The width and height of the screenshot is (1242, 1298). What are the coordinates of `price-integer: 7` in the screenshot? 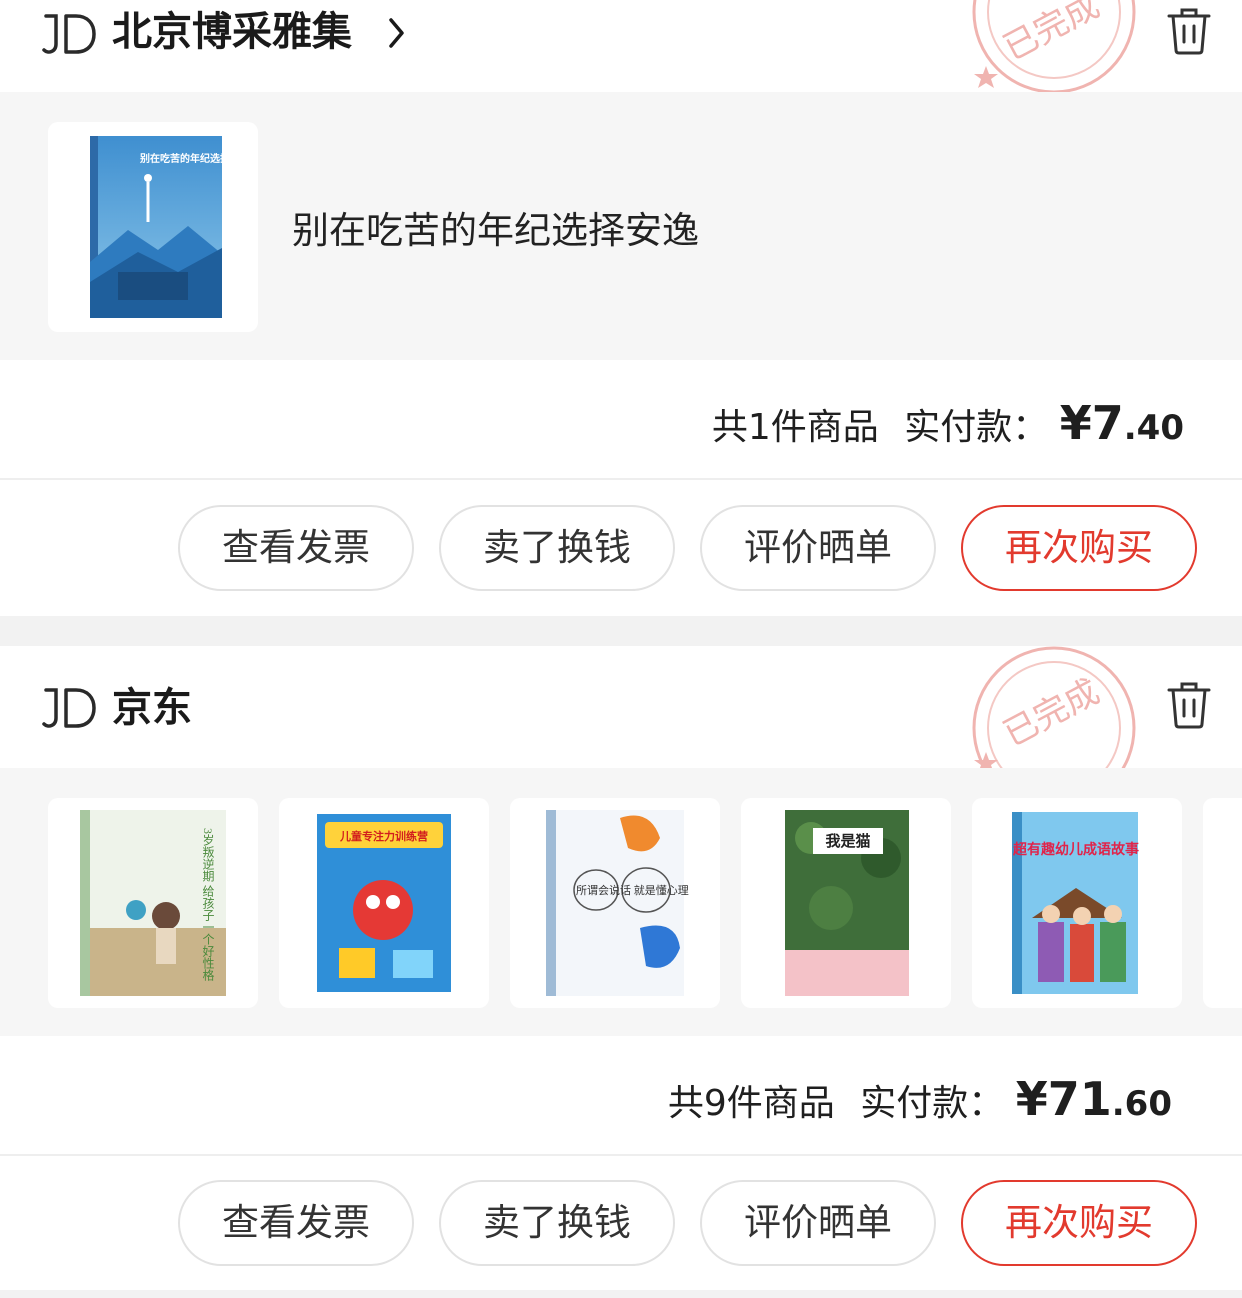 It's located at (1107, 423).